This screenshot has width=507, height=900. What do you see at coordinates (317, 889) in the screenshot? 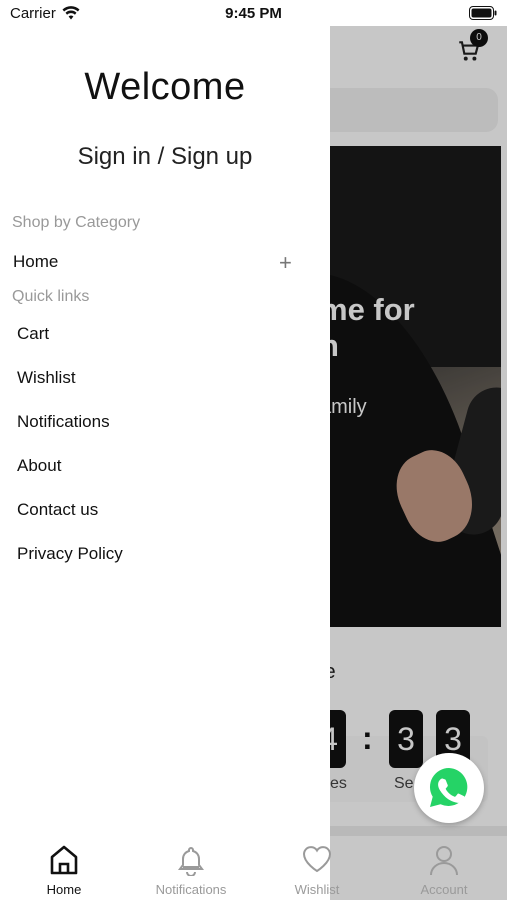
I see `tab-wishlist-label: Wishlist` at bounding box center [317, 889].